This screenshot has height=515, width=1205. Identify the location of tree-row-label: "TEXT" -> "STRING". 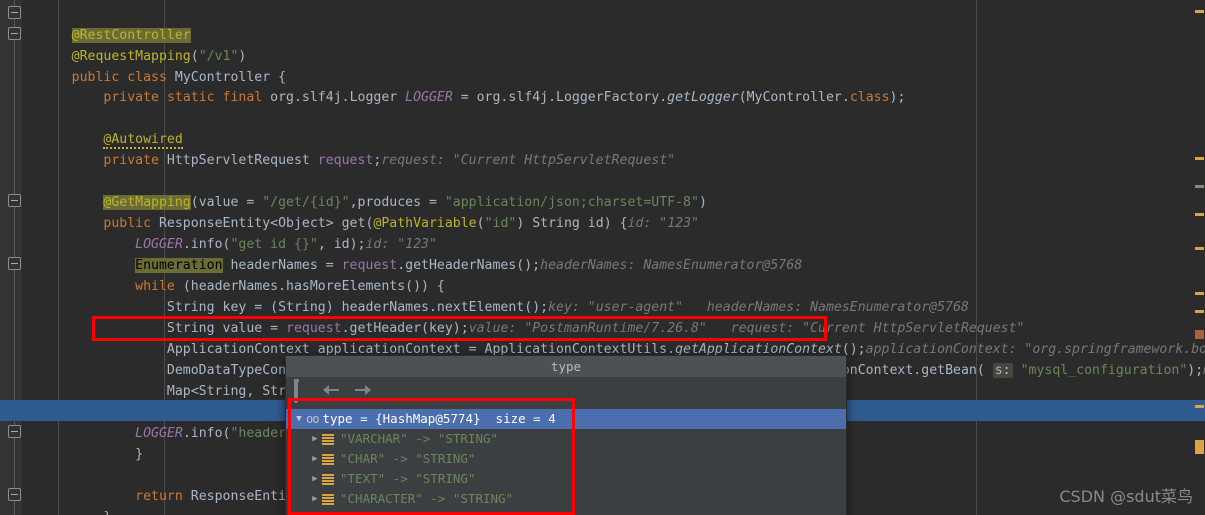
(408, 478).